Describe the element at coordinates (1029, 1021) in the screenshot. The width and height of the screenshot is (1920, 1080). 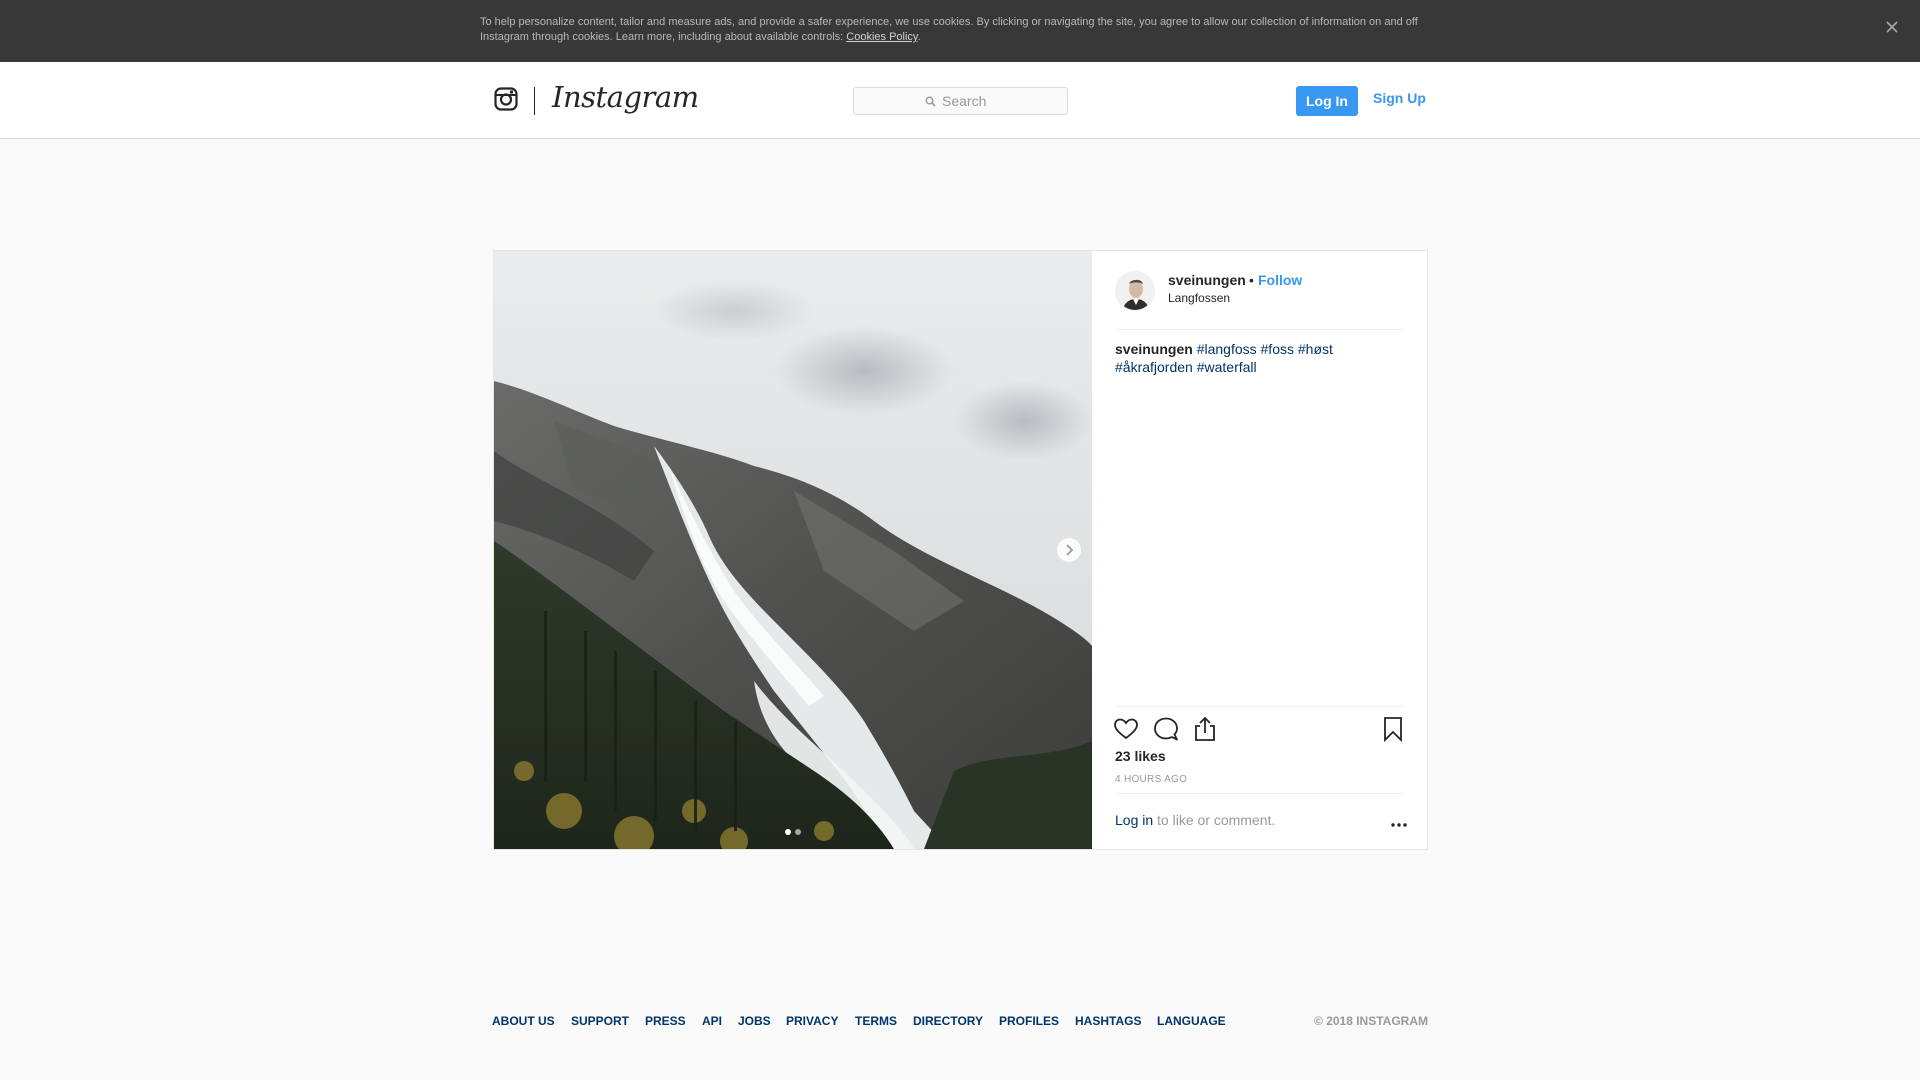
I see `footer-link-profiles: PROFILES` at that location.